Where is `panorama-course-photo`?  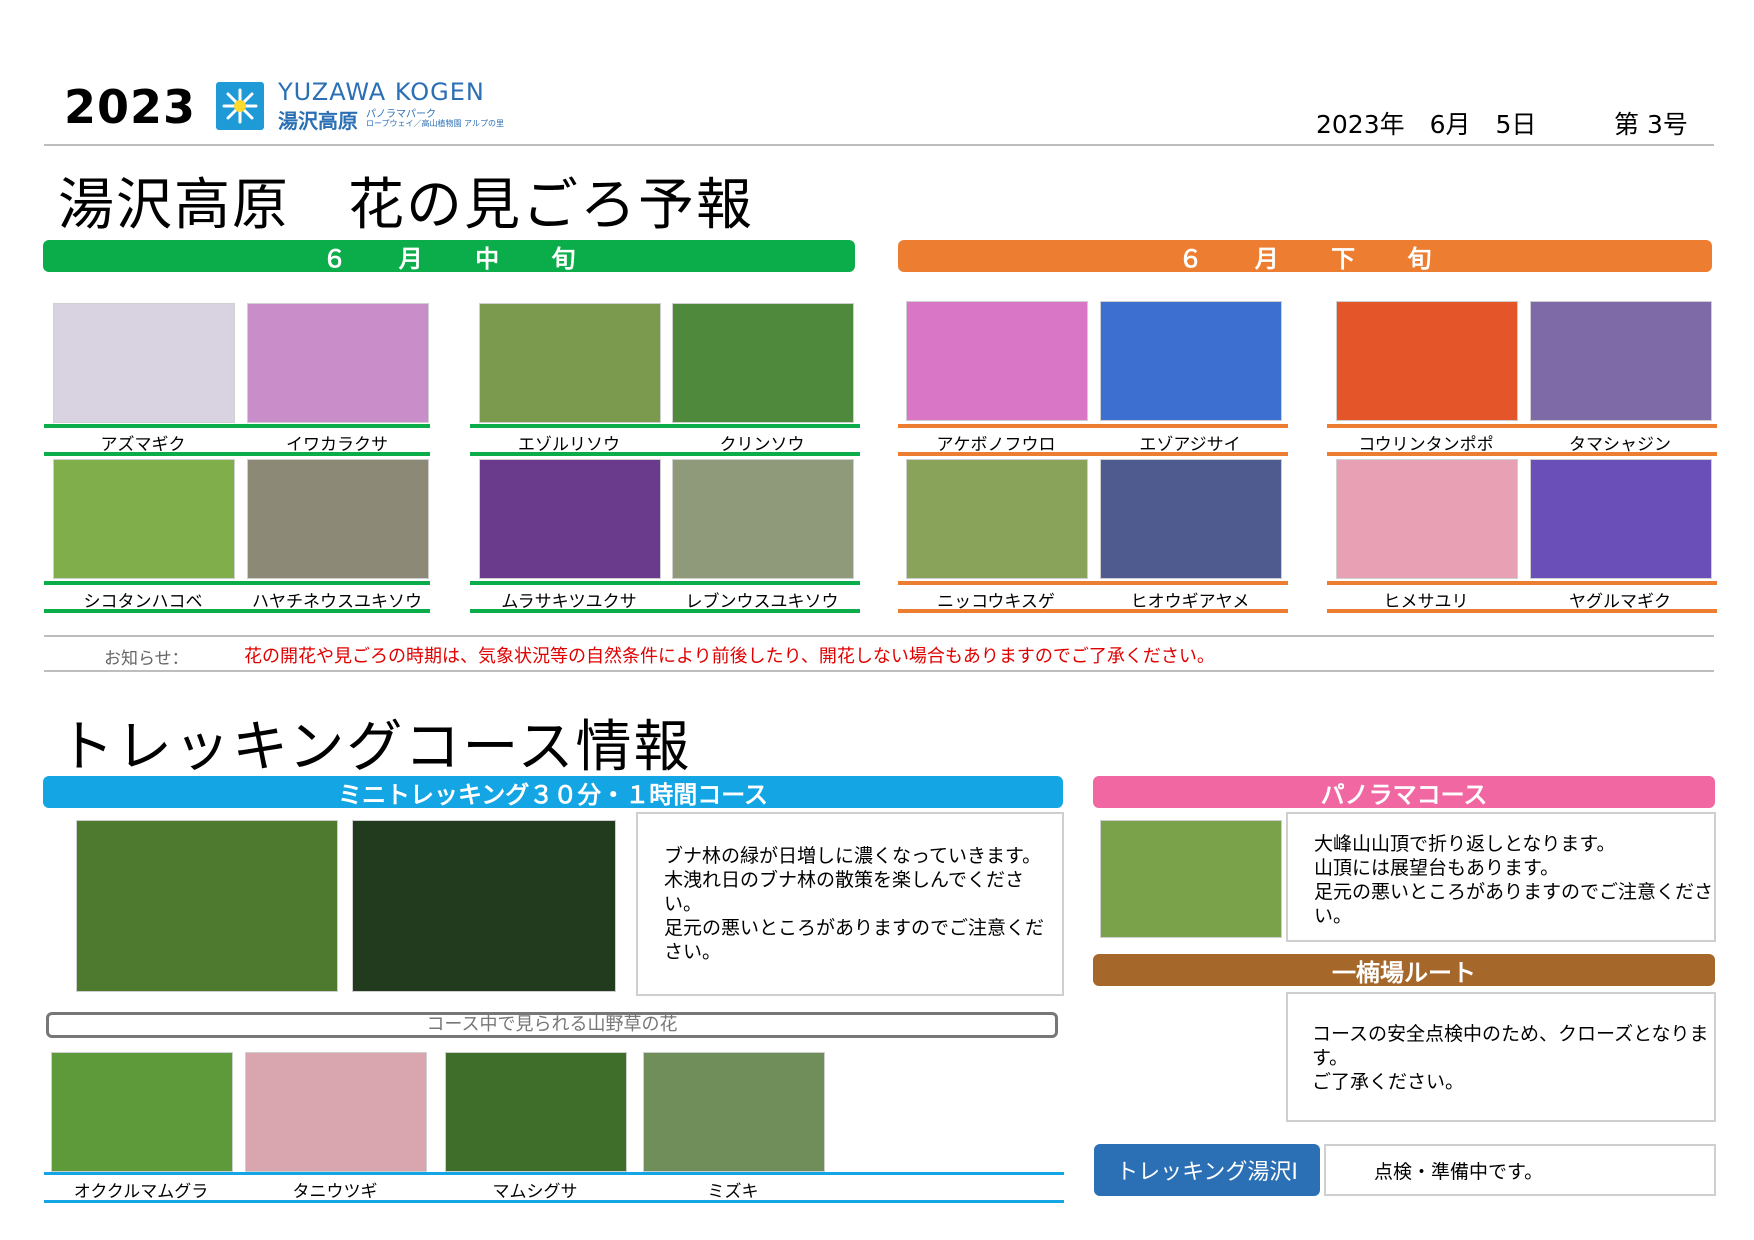 panorama-course-photo is located at coordinates (1191, 879).